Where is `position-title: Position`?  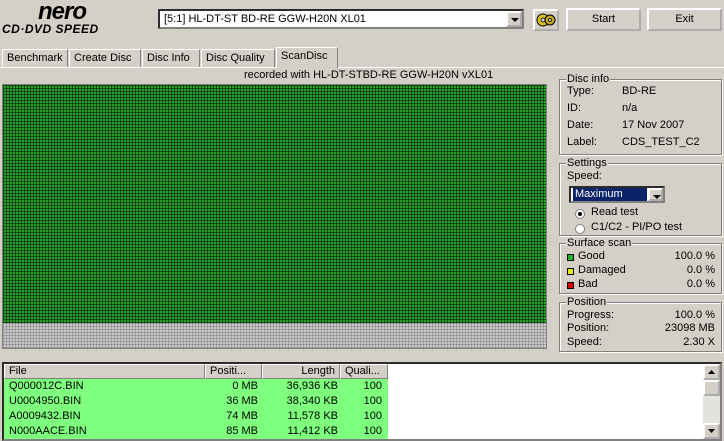
position-title: Position is located at coordinates (587, 302).